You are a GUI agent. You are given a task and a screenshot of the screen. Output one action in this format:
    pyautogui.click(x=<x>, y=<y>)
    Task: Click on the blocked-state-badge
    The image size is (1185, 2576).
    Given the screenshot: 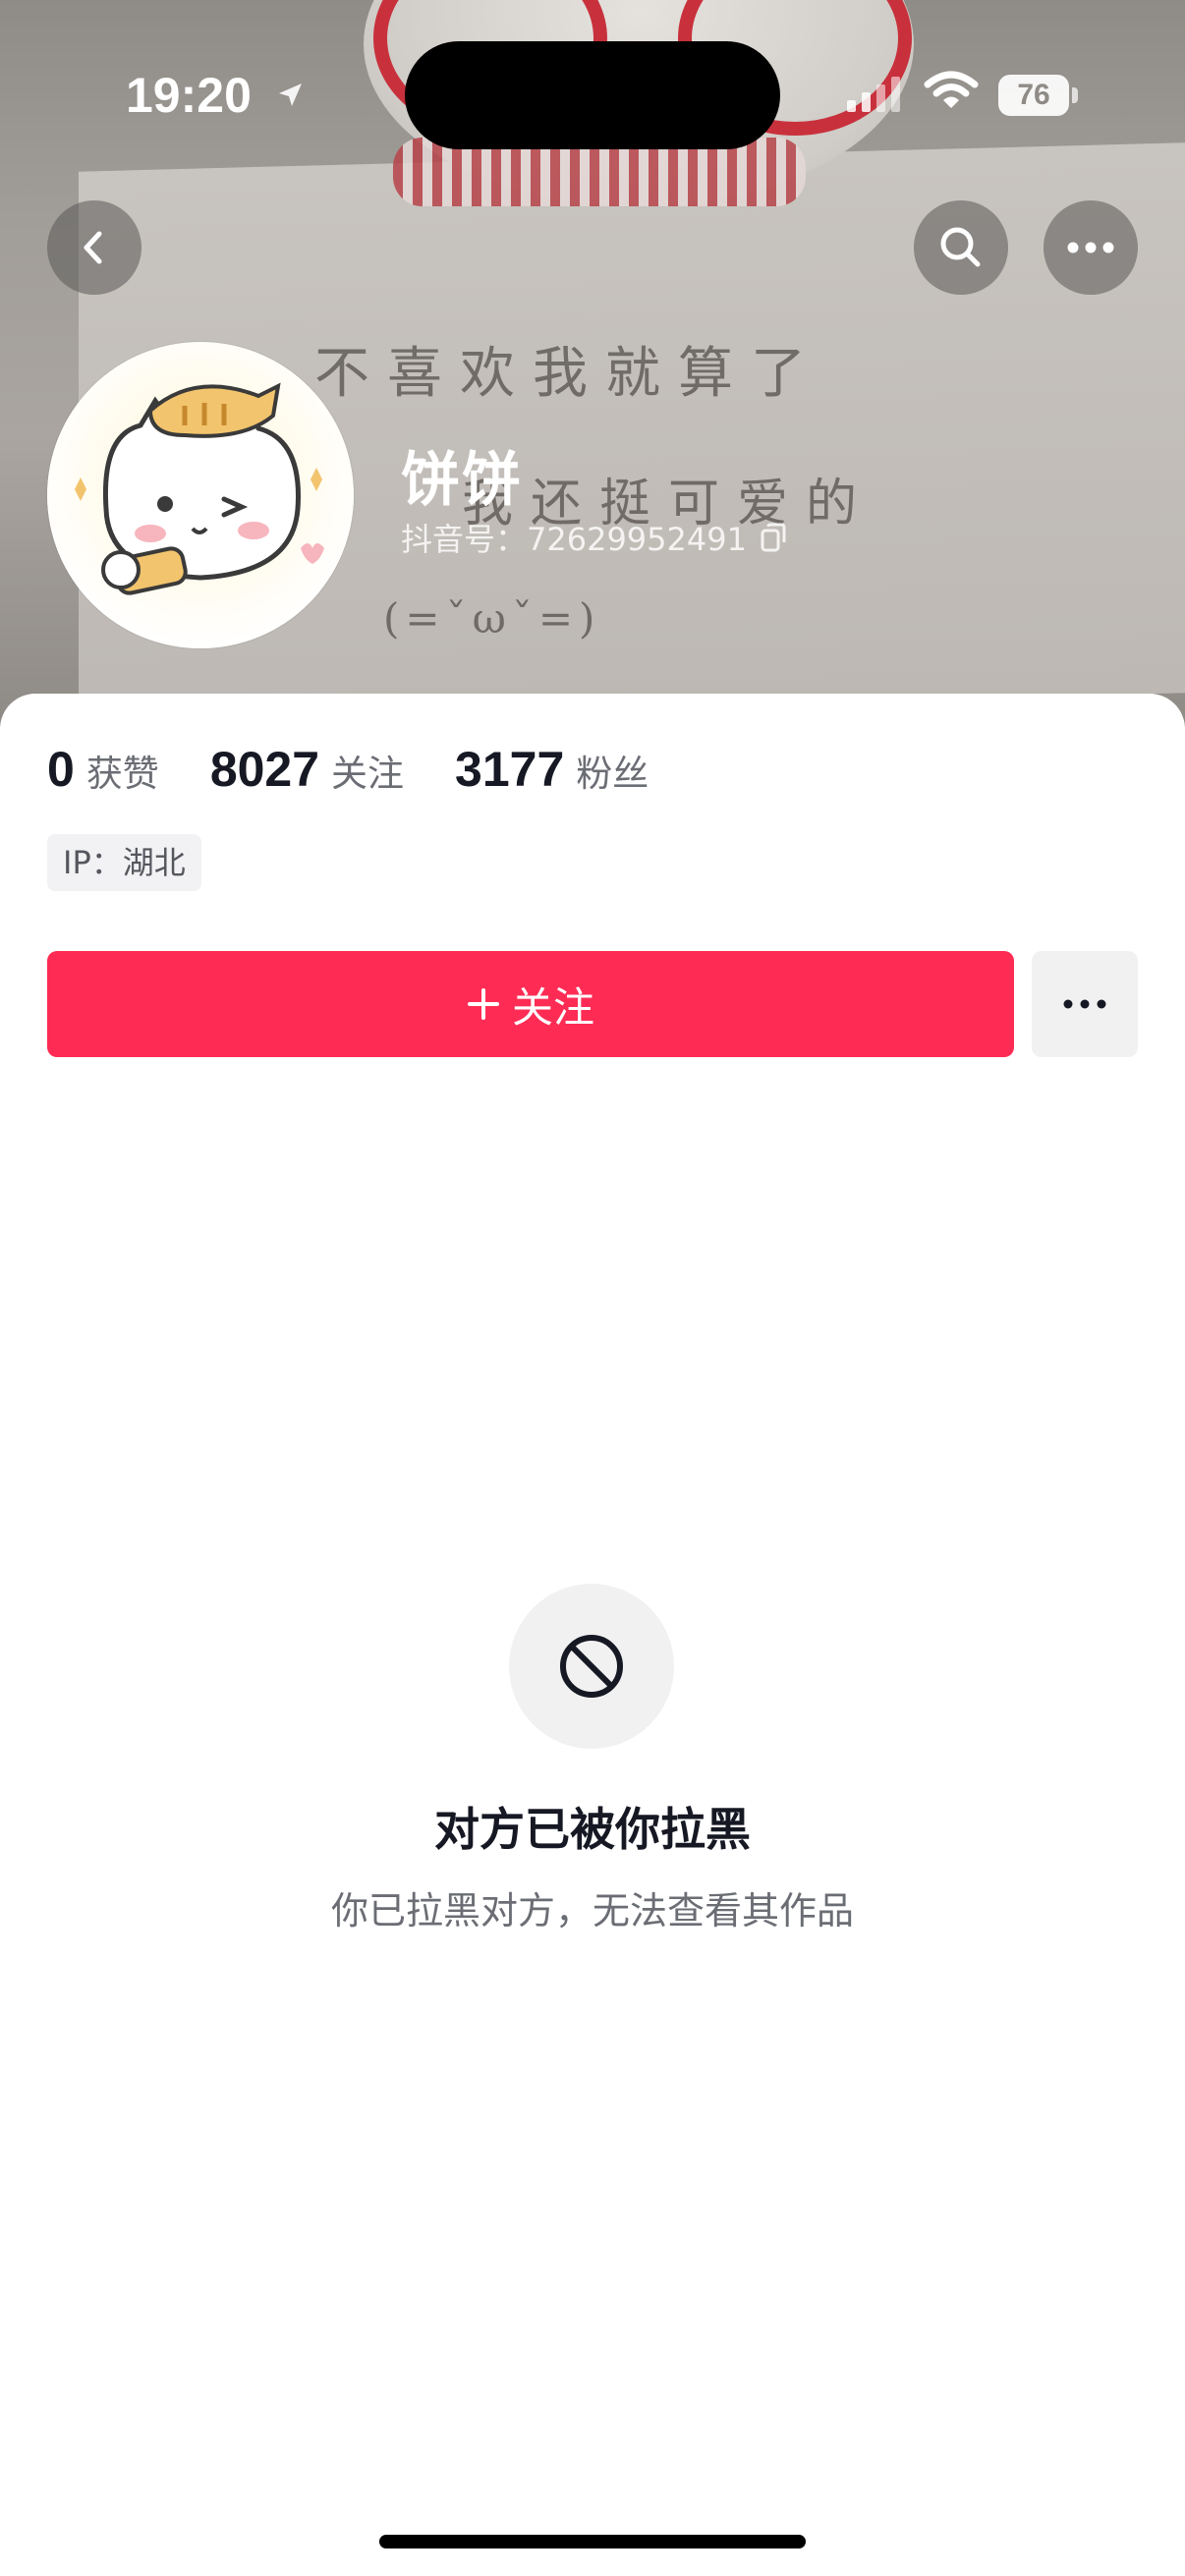 What is the action you would take?
    pyautogui.click(x=592, y=1666)
    